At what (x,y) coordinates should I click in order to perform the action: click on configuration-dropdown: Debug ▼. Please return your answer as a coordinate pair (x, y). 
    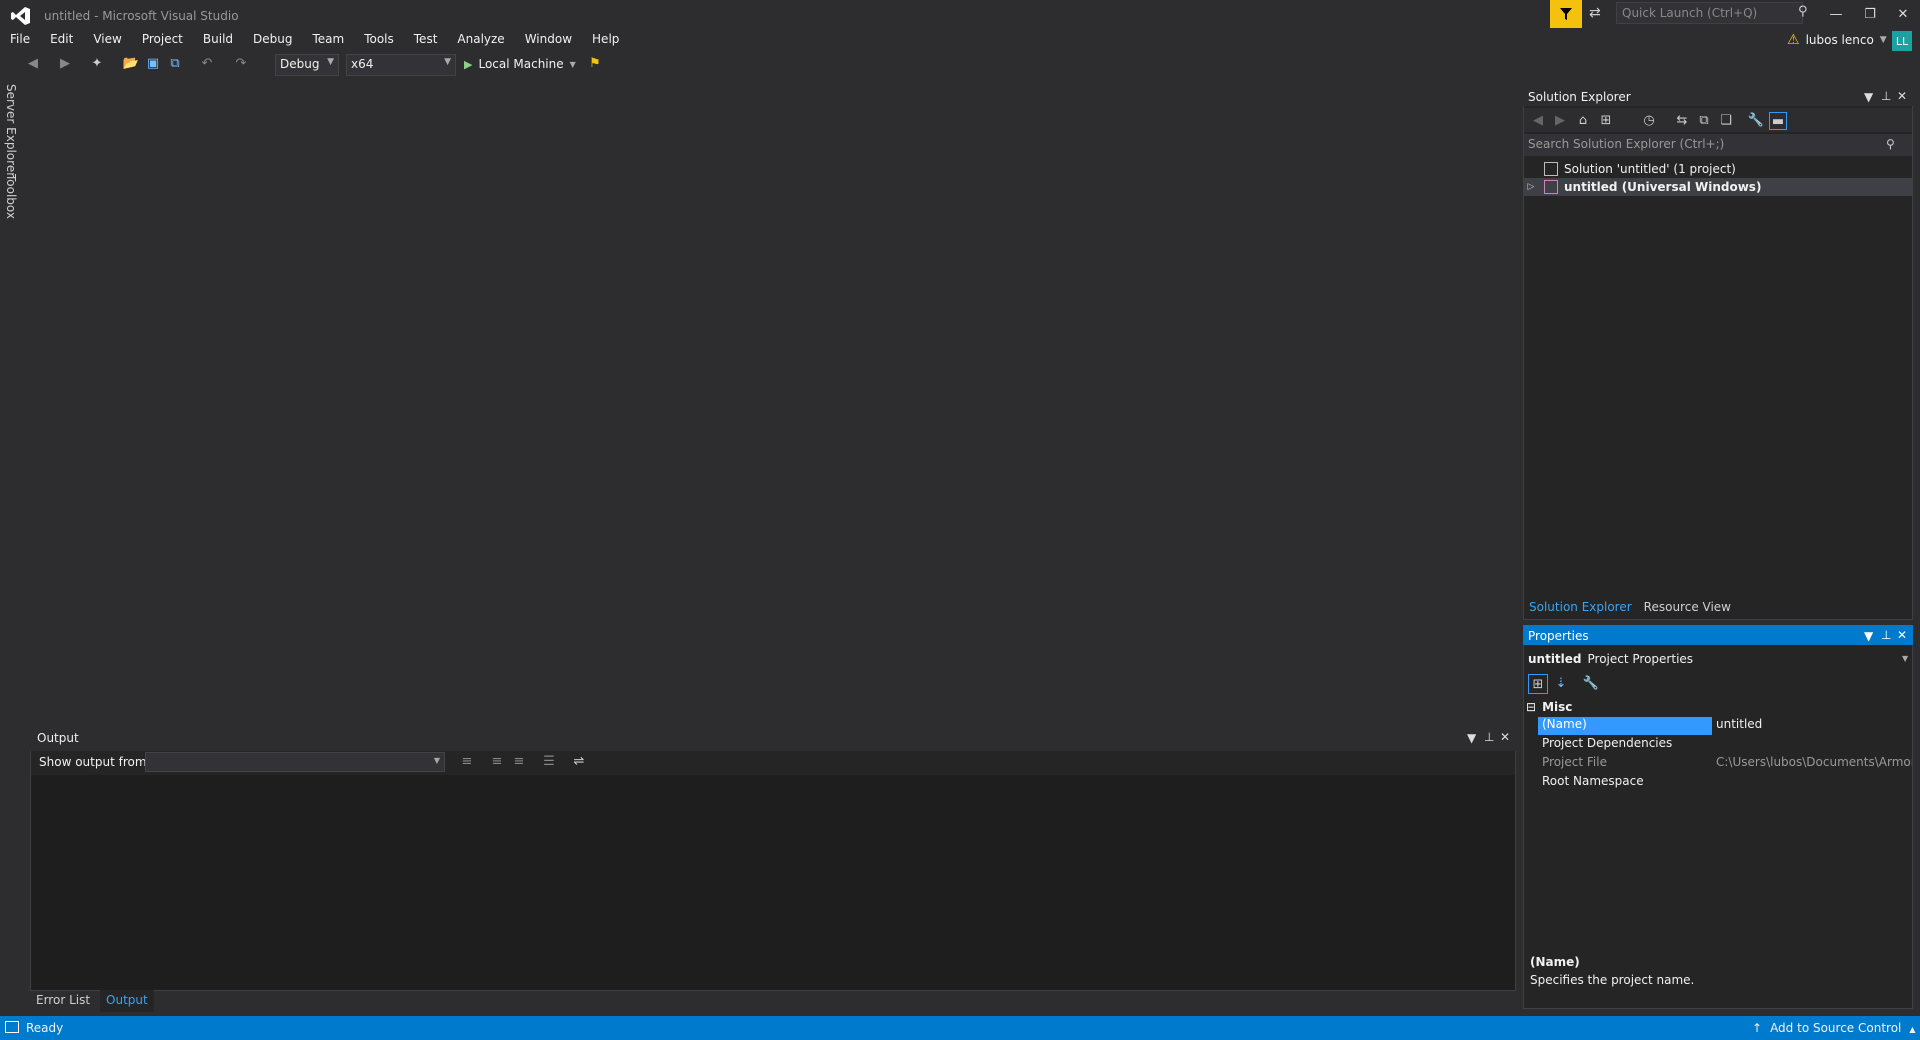
    Looking at the image, I should click on (307, 65).